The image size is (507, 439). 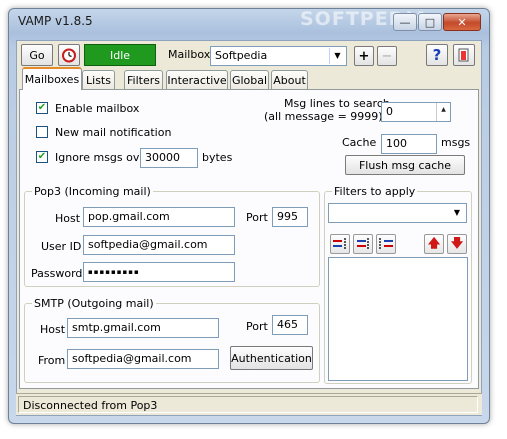 What do you see at coordinates (359, 142) in the screenshot?
I see `cache-label: Cache` at bounding box center [359, 142].